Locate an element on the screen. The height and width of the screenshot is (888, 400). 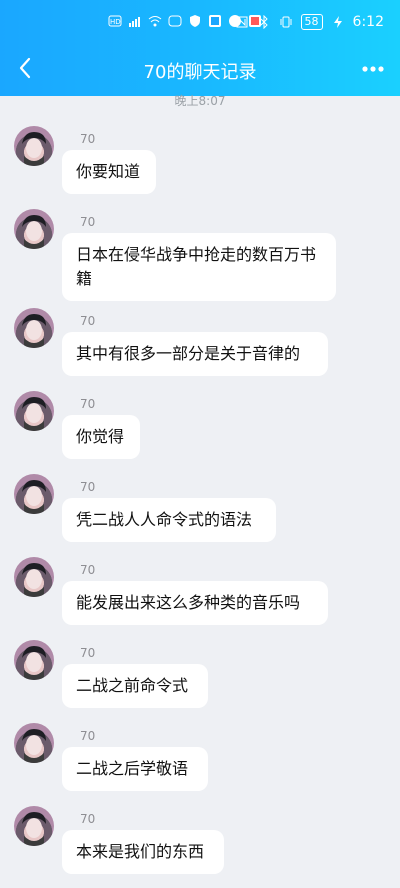
nav-bar: 70的聊天记录 is located at coordinates (200, 70).